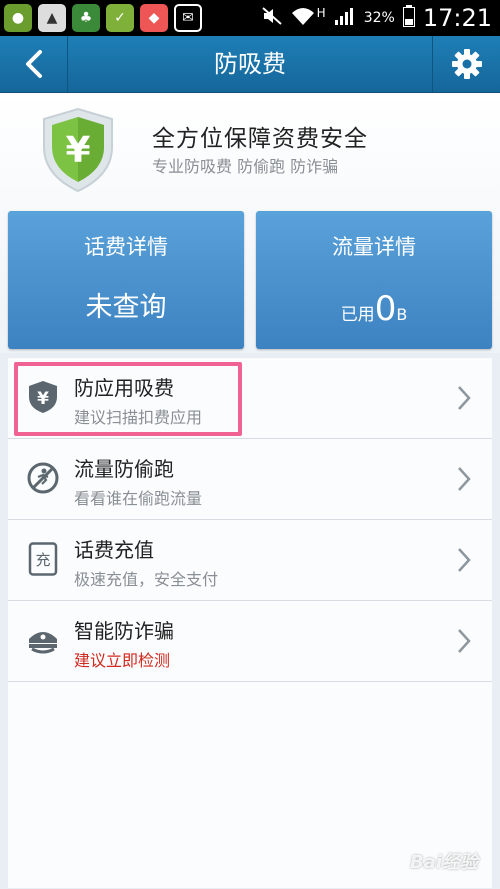 This screenshot has width=500, height=889. Describe the element at coordinates (124, 469) in the screenshot. I see `list-item-title: 流量防偷跑` at that location.